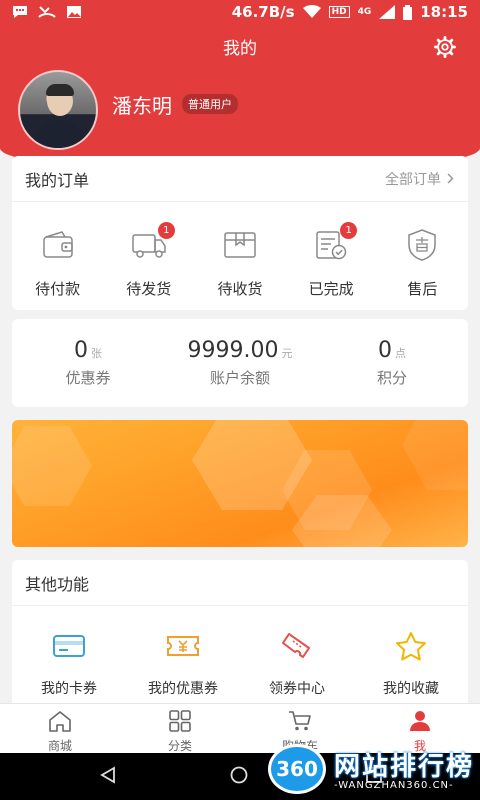  What do you see at coordinates (445, 47) in the screenshot?
I see `settings-gear-icon` at bounding box center [445, 47].